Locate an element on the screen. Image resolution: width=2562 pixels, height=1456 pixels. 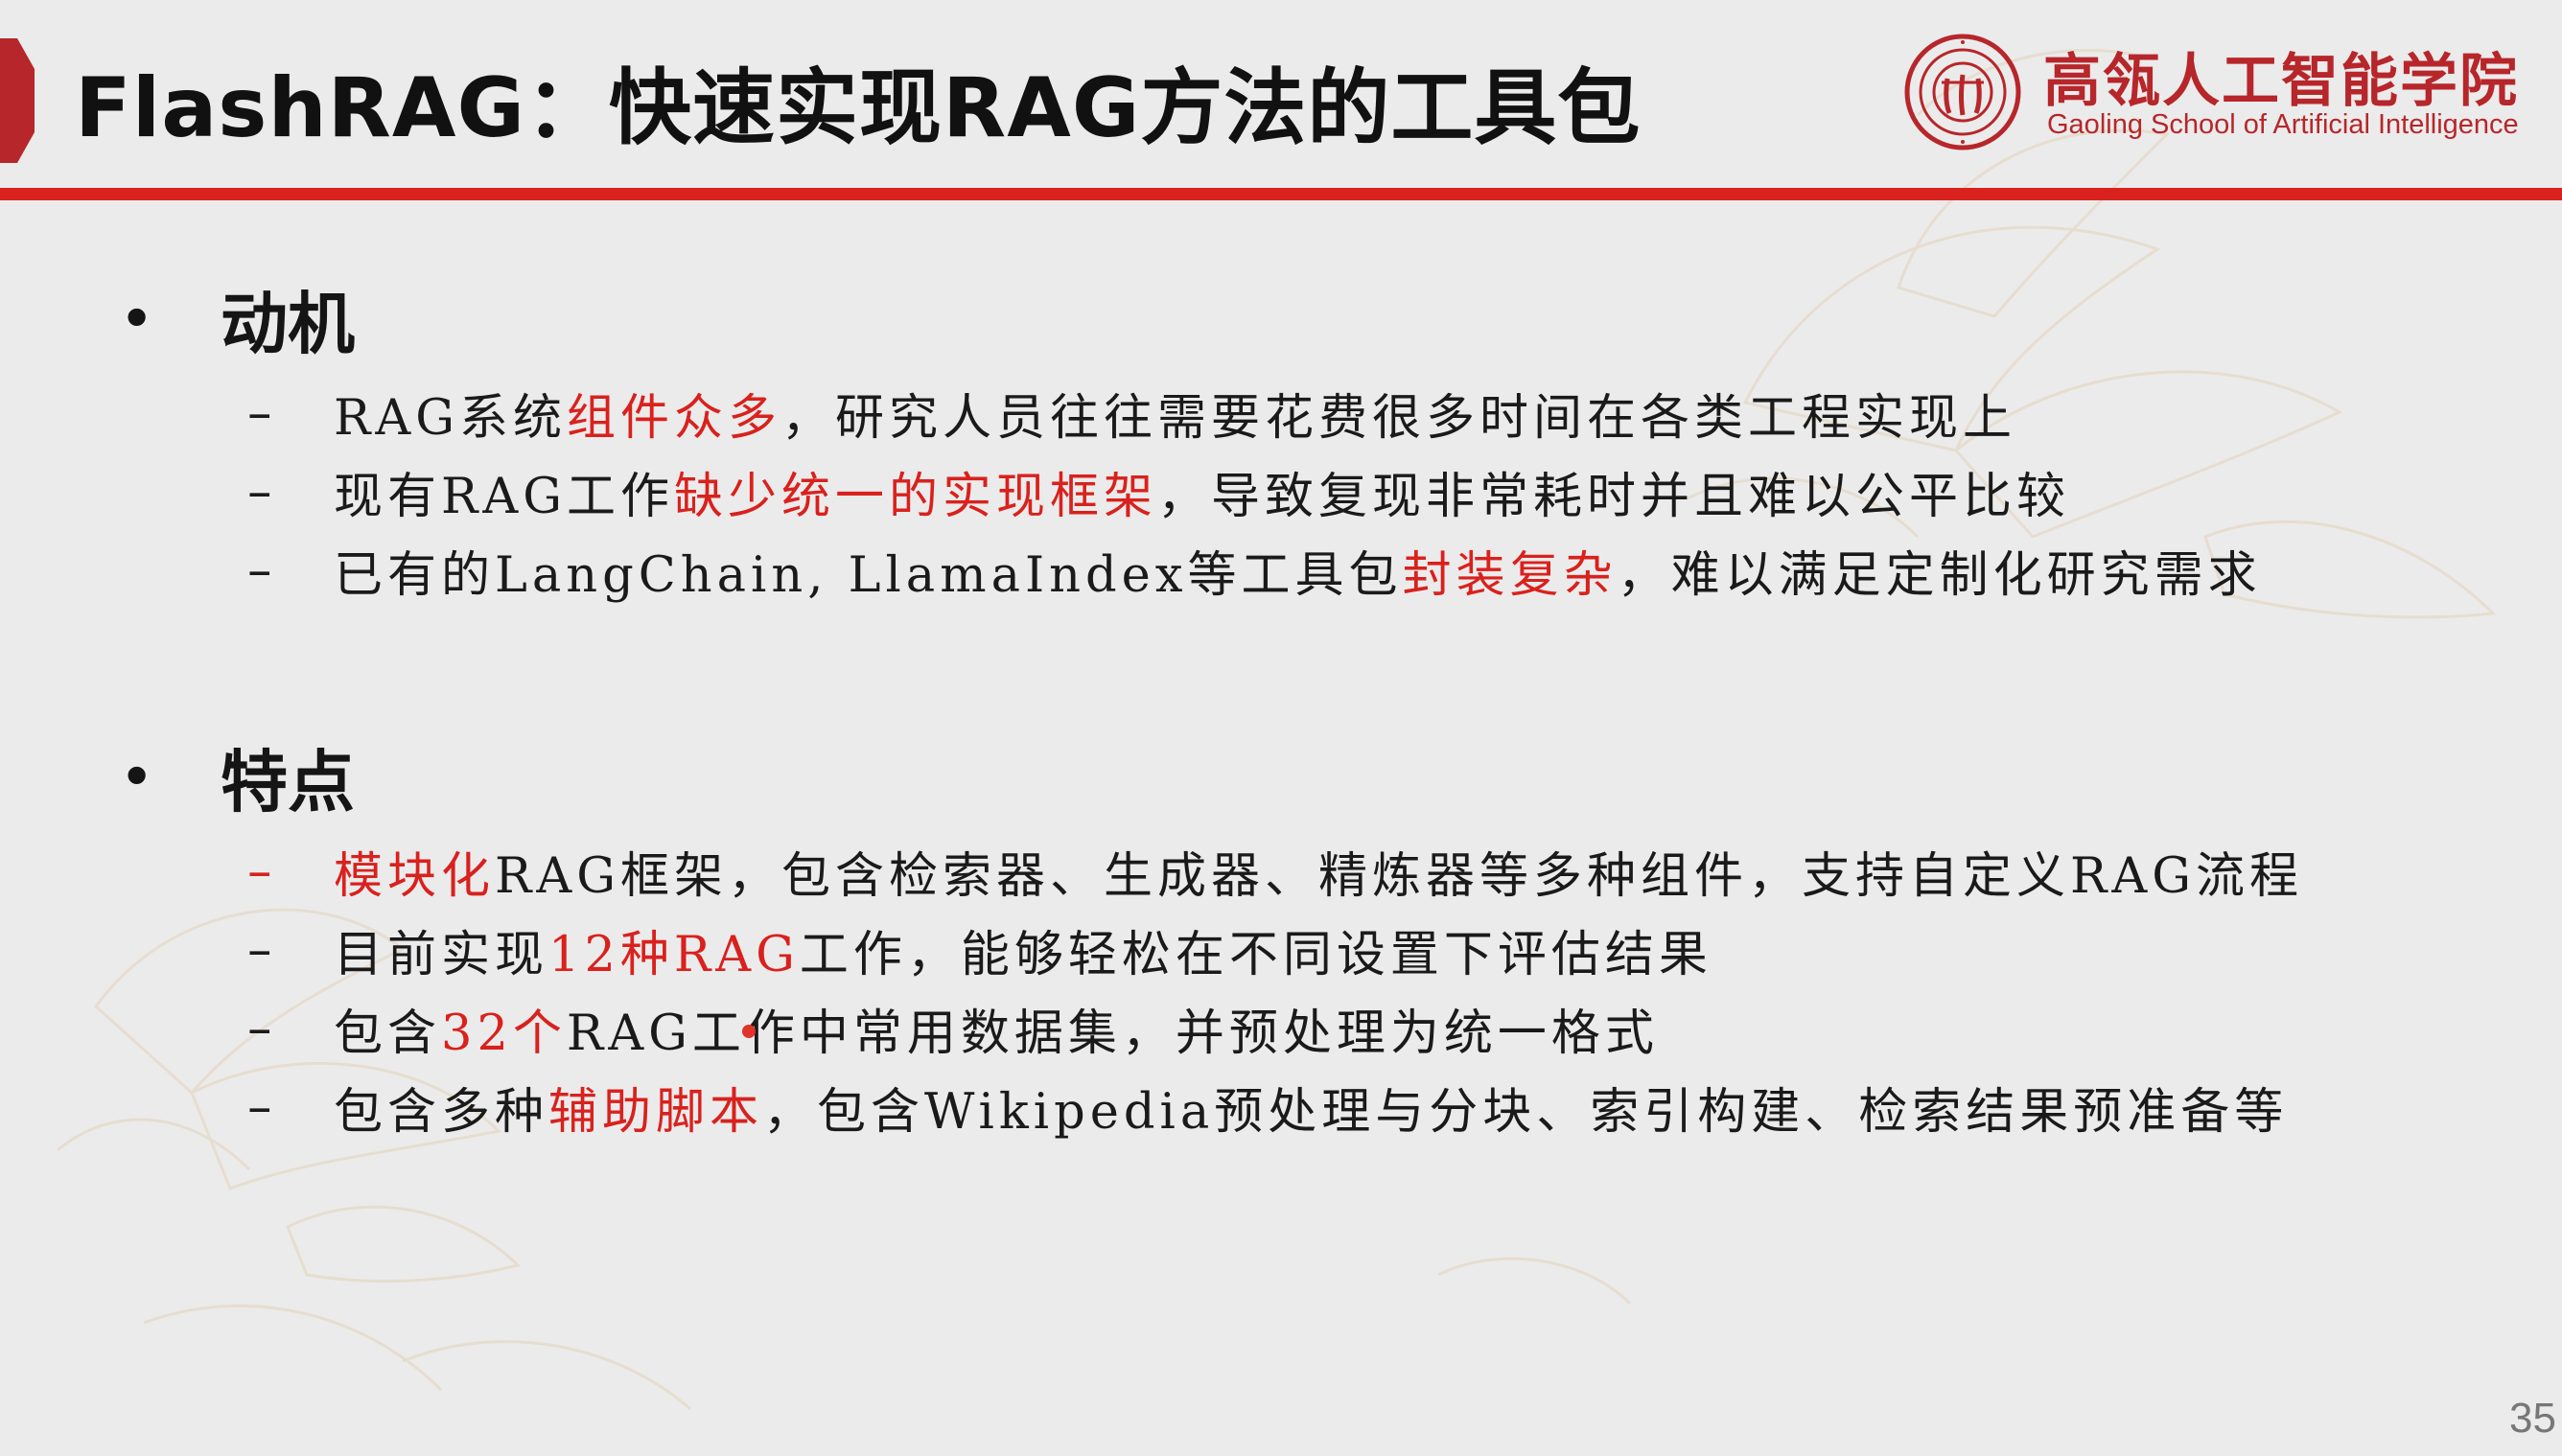
title-divider is located at coordinates (1281, 194).